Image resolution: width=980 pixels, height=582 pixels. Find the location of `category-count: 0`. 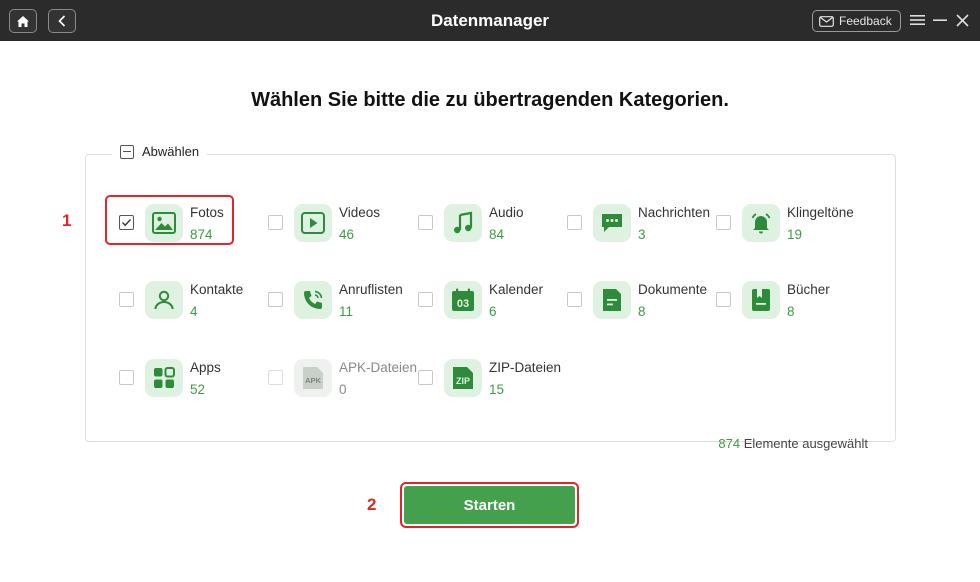

category-count: 0 is located at coordinates (343, 389).